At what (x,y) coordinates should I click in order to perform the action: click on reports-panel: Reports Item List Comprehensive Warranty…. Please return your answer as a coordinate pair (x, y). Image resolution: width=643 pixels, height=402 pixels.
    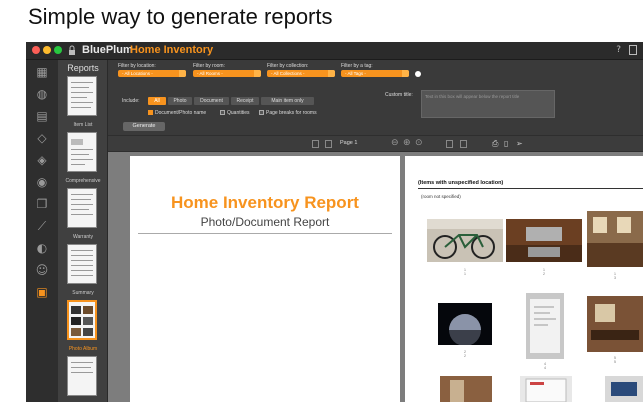
    Looking at the image, I should click on (83, 231).